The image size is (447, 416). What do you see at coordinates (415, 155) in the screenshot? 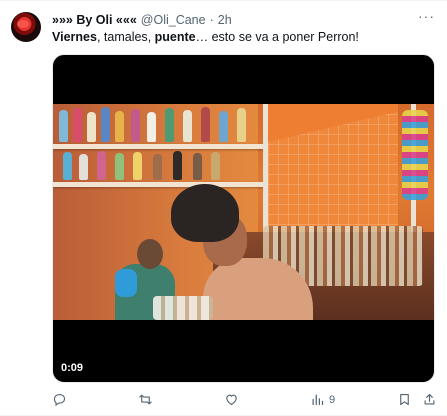
I see `pinata` at bounding box center [415, 155].